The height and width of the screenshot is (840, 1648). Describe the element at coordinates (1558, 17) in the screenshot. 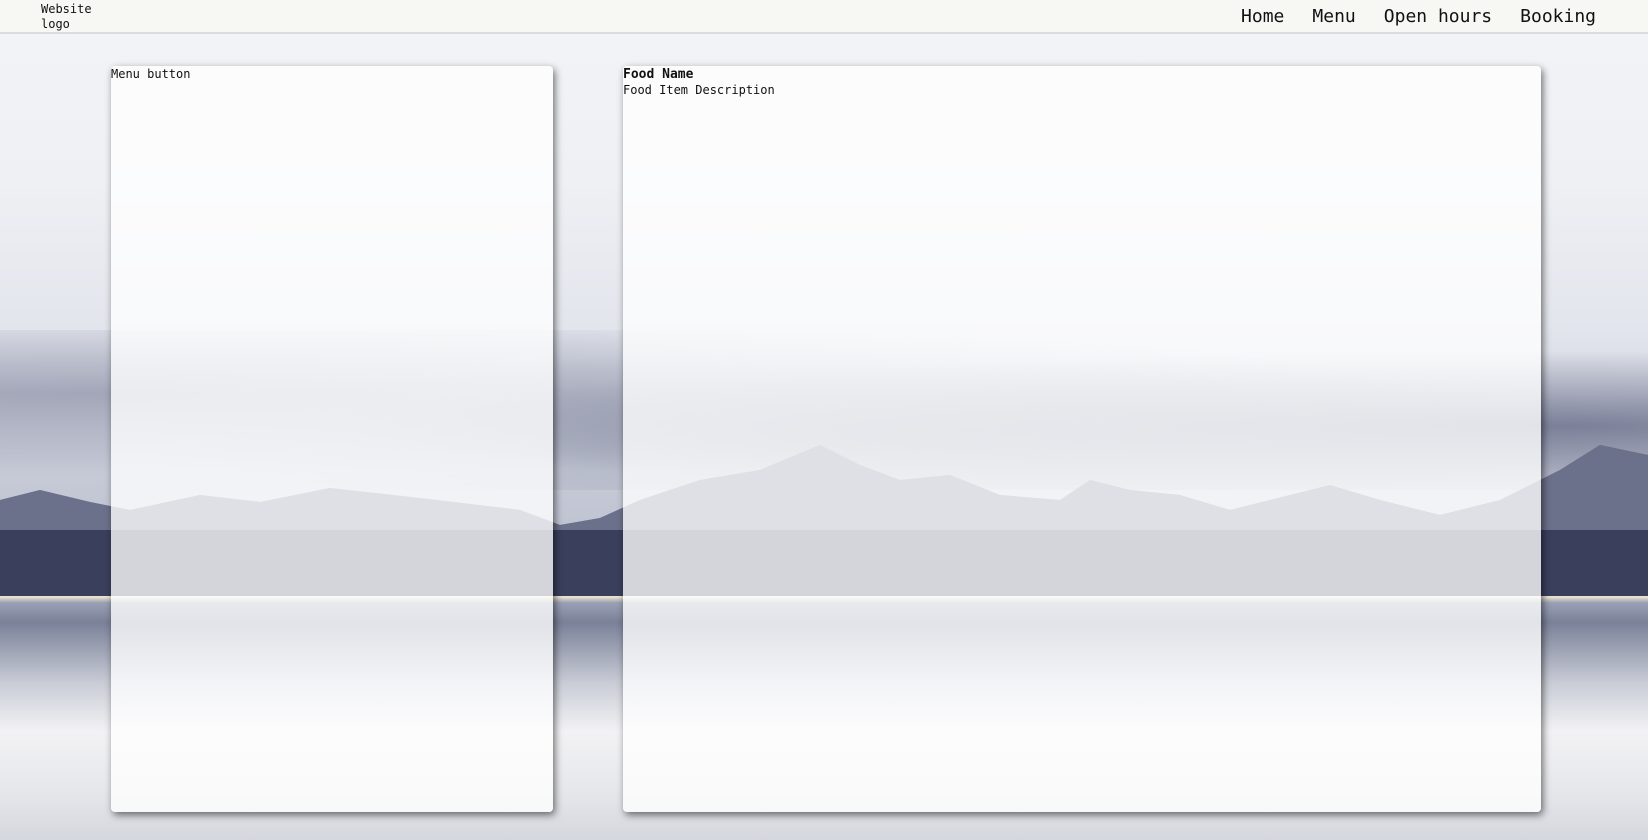

I see `nav-booking-link: Booking` at that location.